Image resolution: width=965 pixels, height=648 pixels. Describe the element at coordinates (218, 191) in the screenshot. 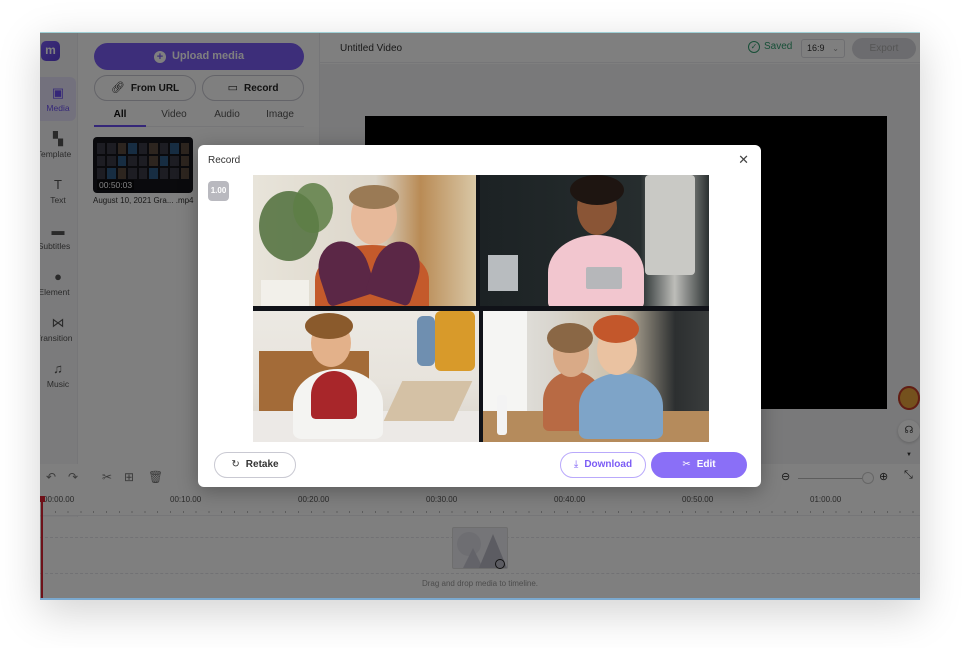

I see `playback-speed-badge: 1.00` at that location.